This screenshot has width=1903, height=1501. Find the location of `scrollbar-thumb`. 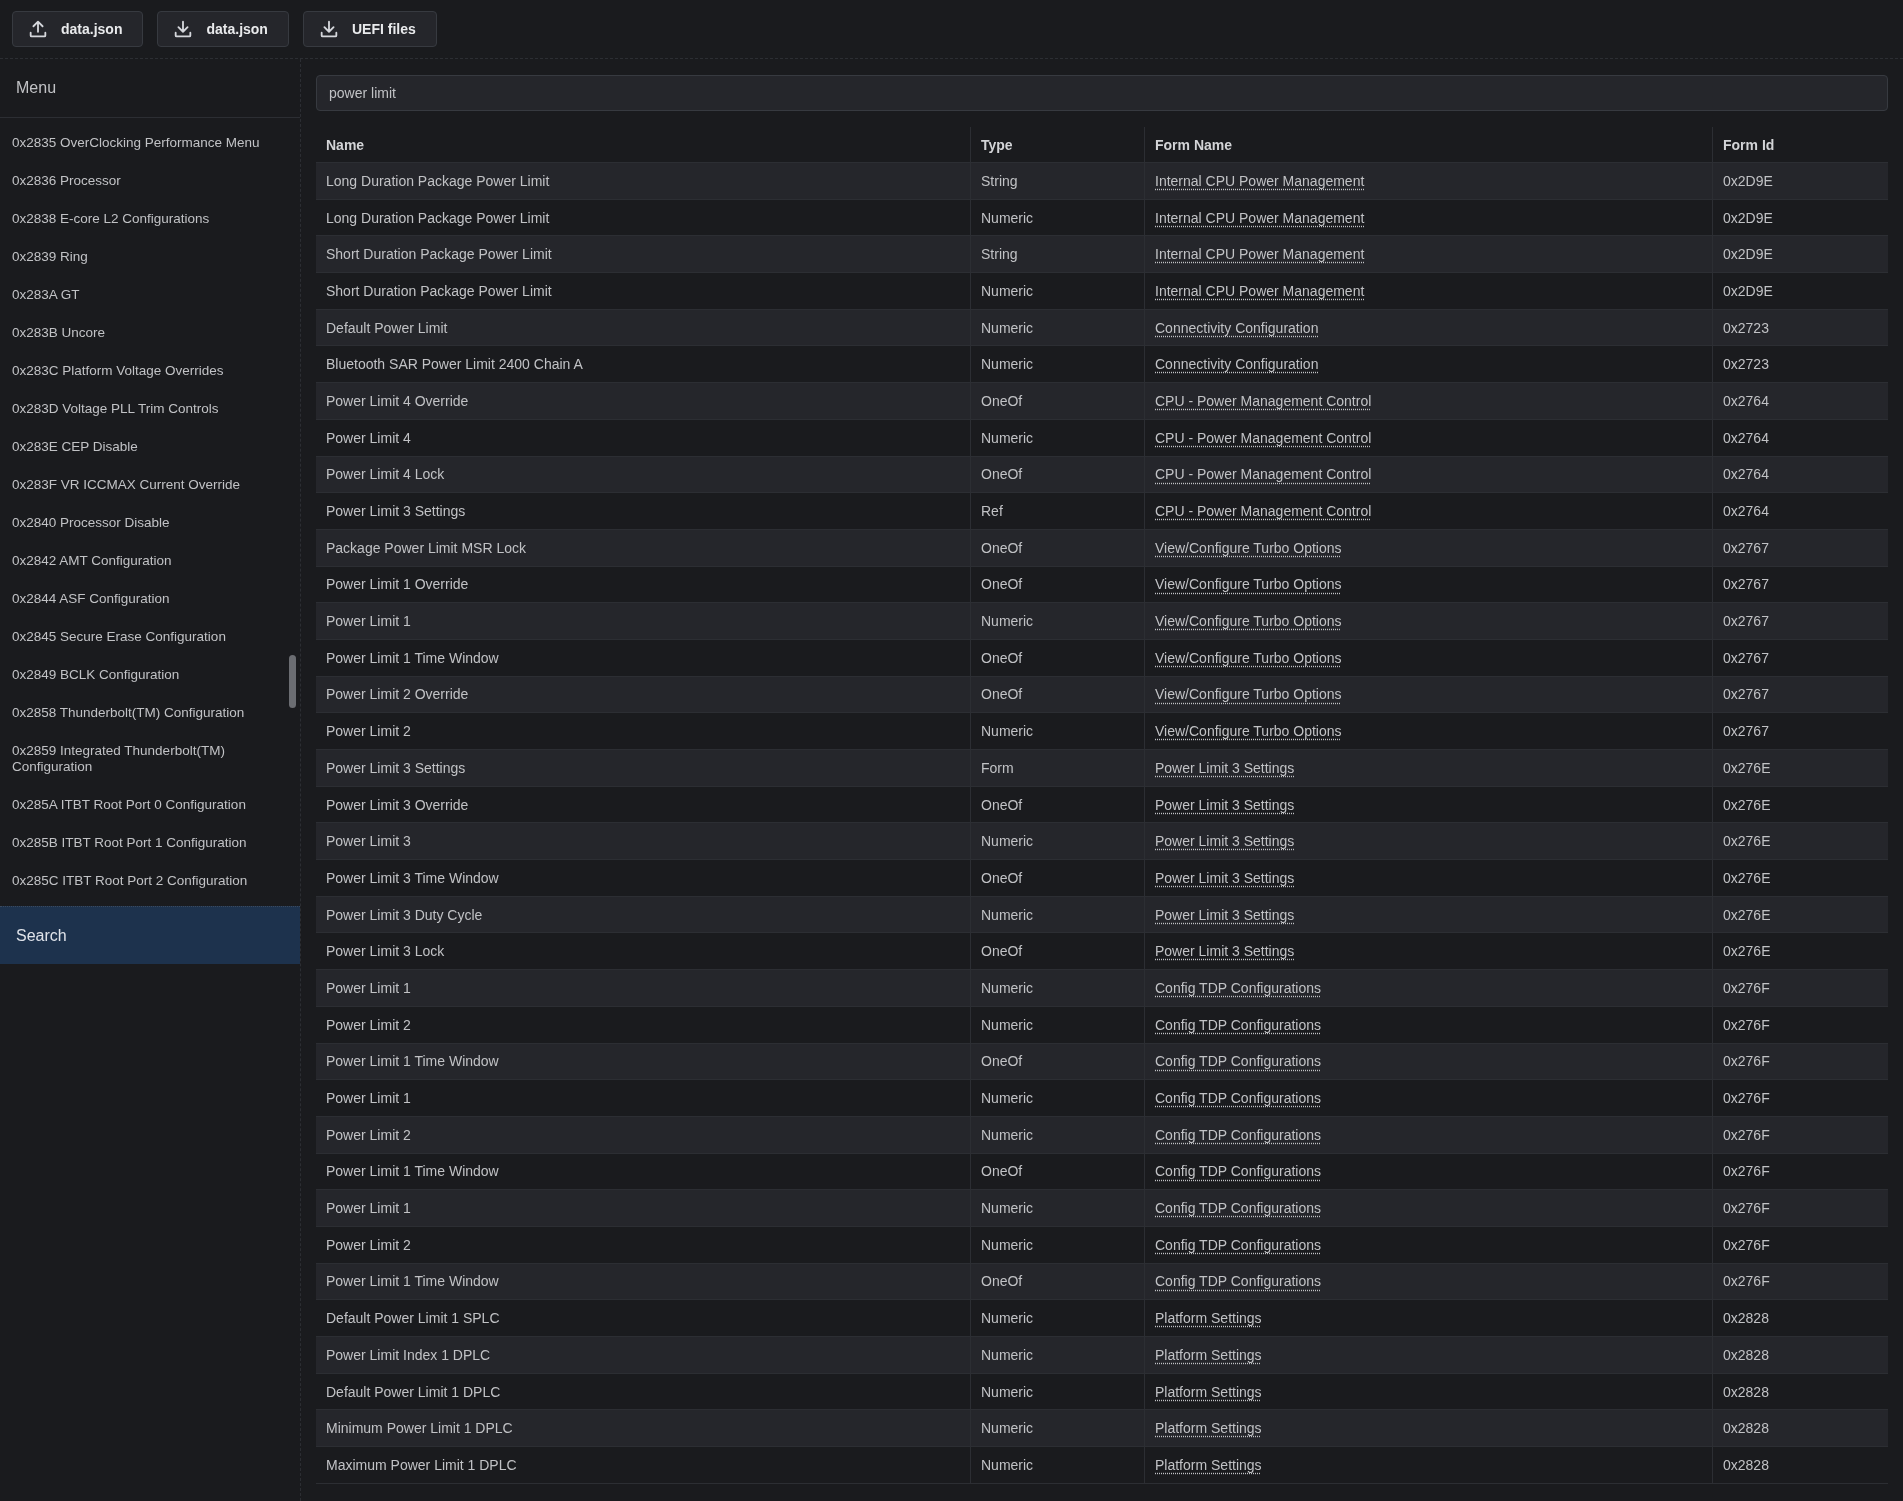

scrollbar-thumb is located at coordinates (292, 681).